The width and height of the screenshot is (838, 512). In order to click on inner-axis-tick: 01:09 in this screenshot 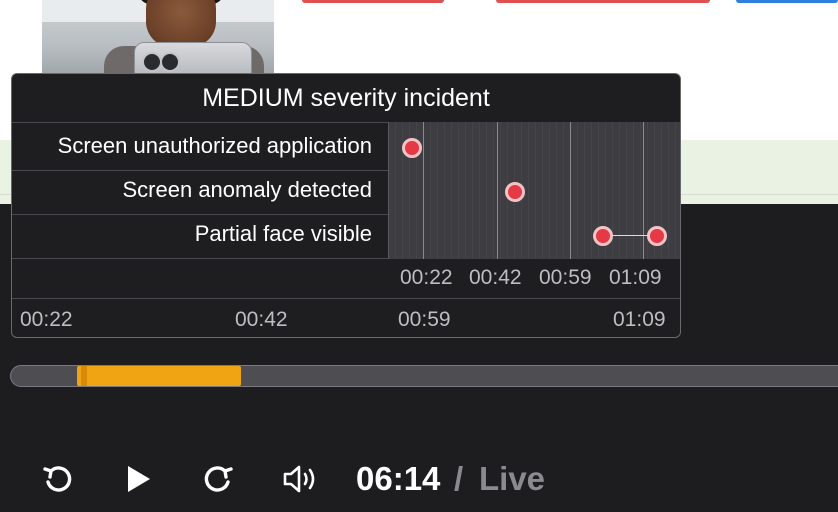, I will do `click(635, 277)`.